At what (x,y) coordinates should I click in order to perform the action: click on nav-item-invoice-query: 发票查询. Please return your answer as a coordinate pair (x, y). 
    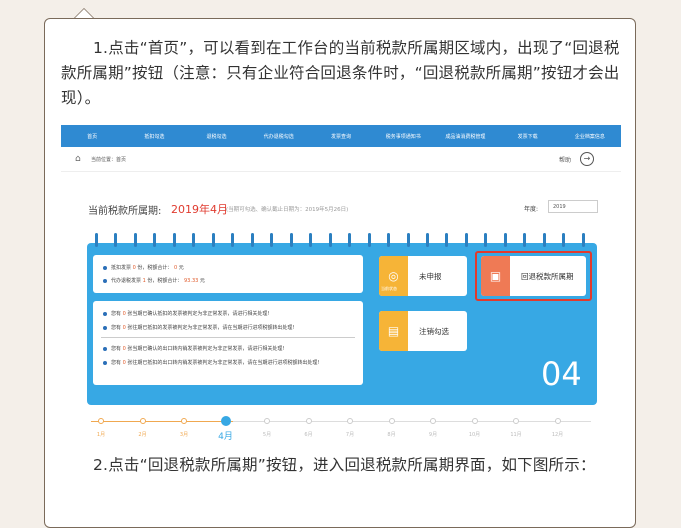
    Looking at the image, I should click on (341, 136).